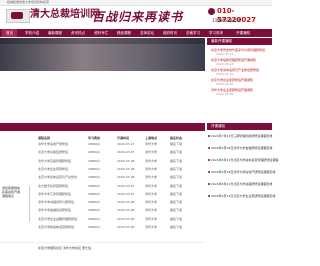  What do you see at coordinates (50, 248) in the screenshot?
I see `bottom-link: 北京大学国际论坛` at bounding box center [50, 248].